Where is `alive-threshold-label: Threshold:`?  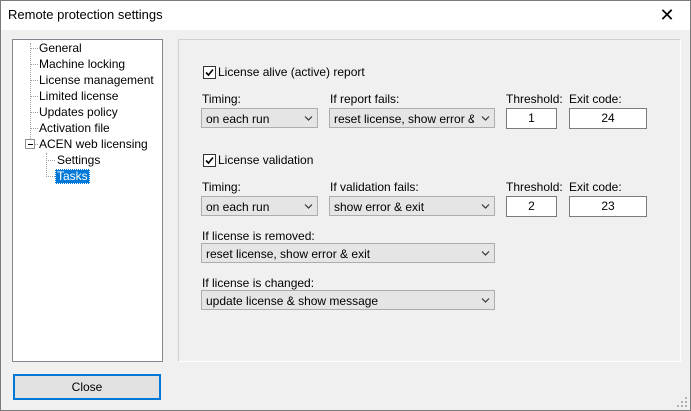 alive-threshold-label: Threshold: is located at coordinates (534, 99).